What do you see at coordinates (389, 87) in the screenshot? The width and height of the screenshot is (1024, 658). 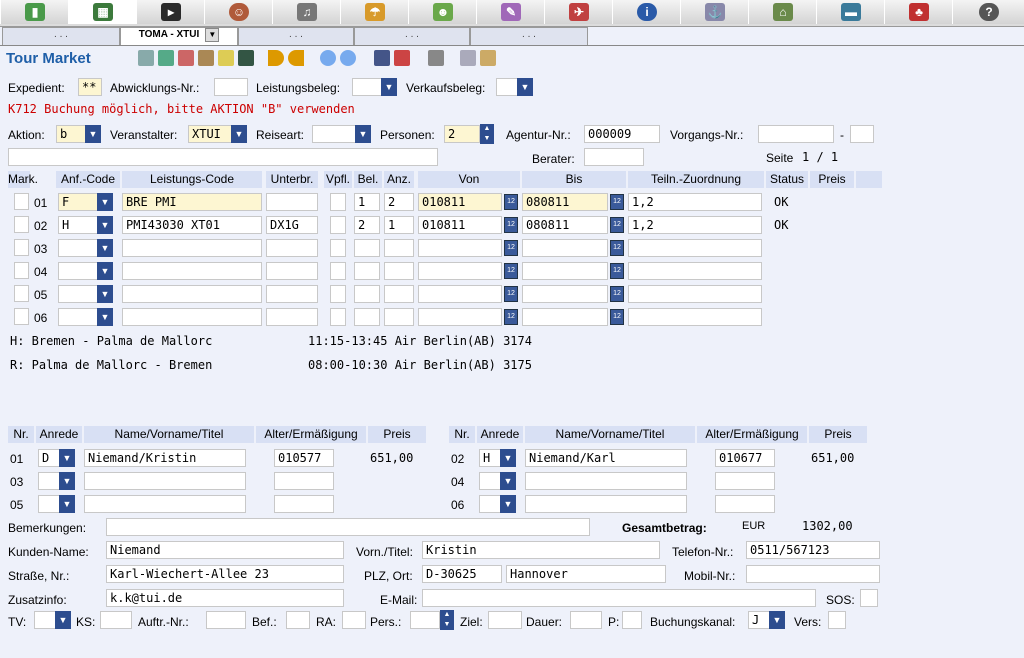 I see `leistungsbeleg-dropdown: ▼` at bounding box center [389, 87].